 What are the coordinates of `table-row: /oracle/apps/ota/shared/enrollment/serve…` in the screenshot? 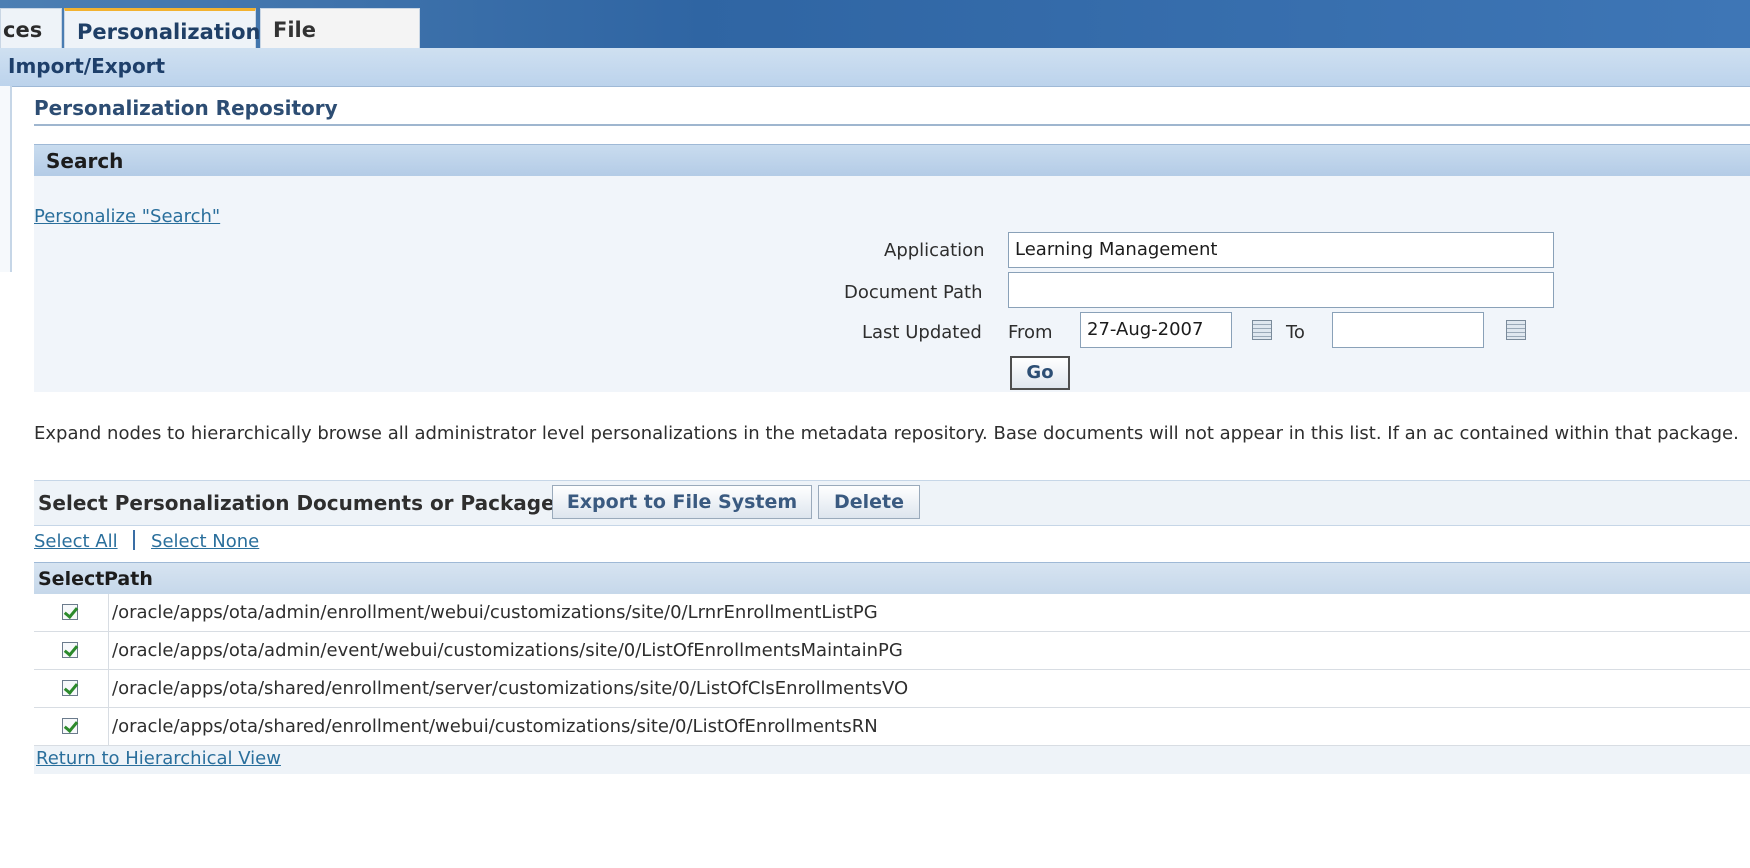 It's located at (892, 689).